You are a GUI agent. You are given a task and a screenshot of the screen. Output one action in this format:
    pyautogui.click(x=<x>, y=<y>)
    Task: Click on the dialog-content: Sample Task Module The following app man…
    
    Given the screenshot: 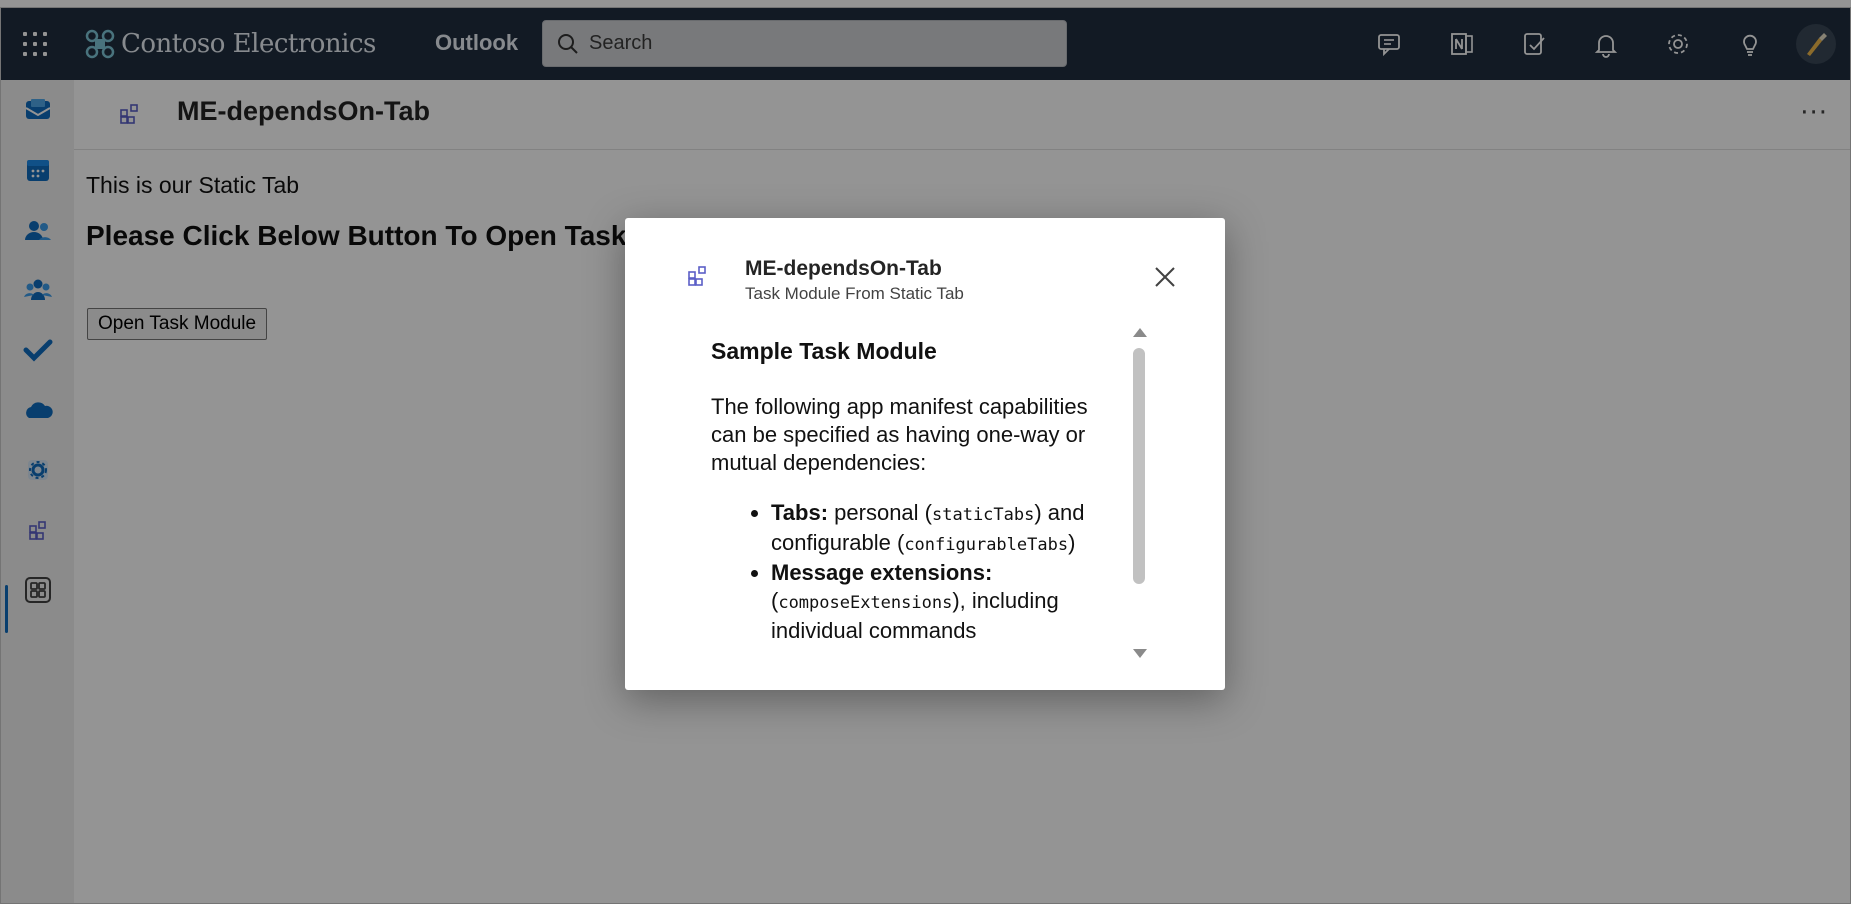 What is the action you would take?
    pyautogui.click(x=911, y=496)
    